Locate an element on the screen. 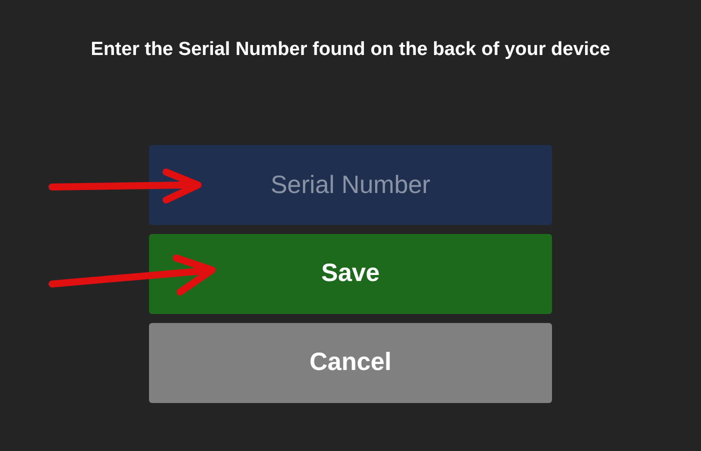 The width and height of the screenshot is (701, 451). instruction-text: Enter the Serial Number found on the back of your device is located at coordinates (350, 50).